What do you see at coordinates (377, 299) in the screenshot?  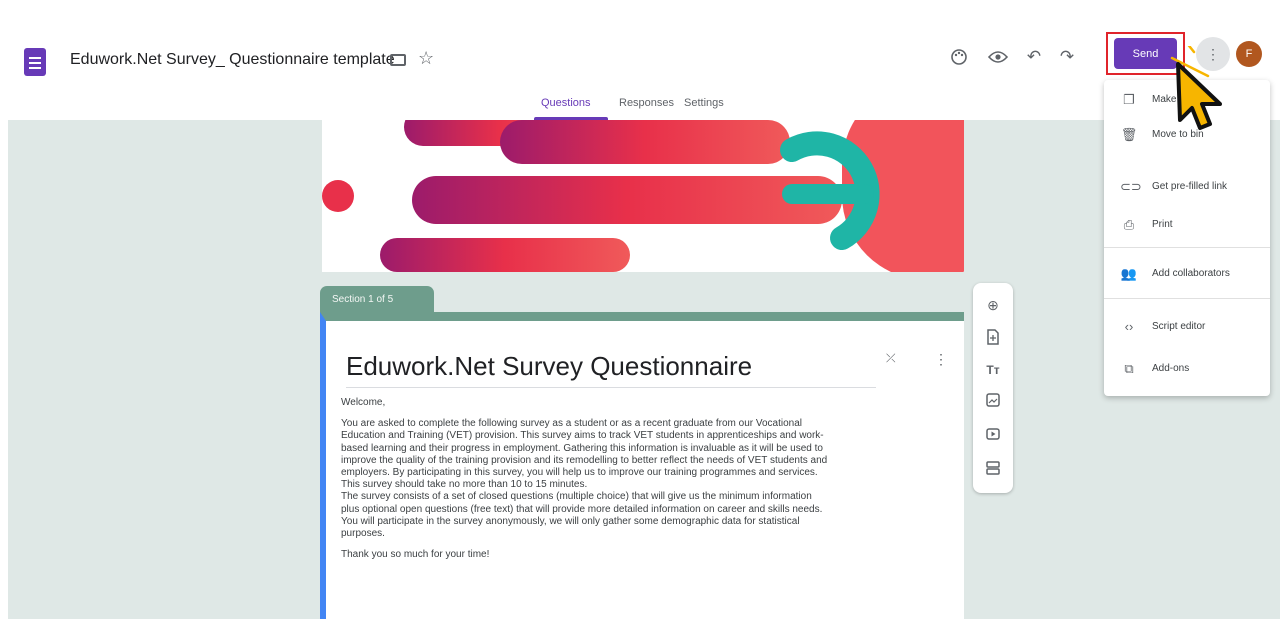 I see `section-label: Section 1 of 5` at bounding box center [377, 299].